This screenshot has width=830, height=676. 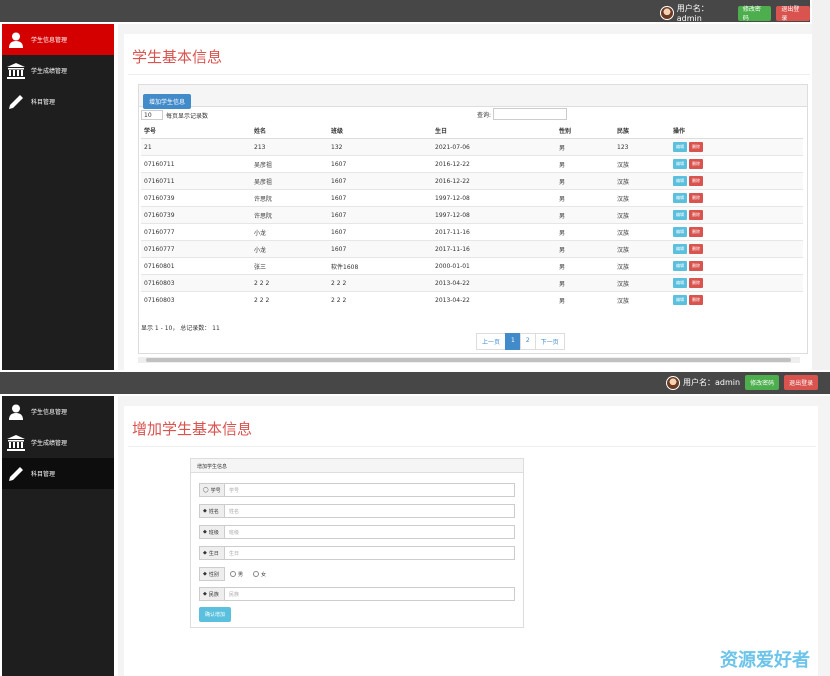 What do you see at coordinates (289, 266) in the screenshot?
I see `table-cell: 张三` at bounding box center [289, 266].